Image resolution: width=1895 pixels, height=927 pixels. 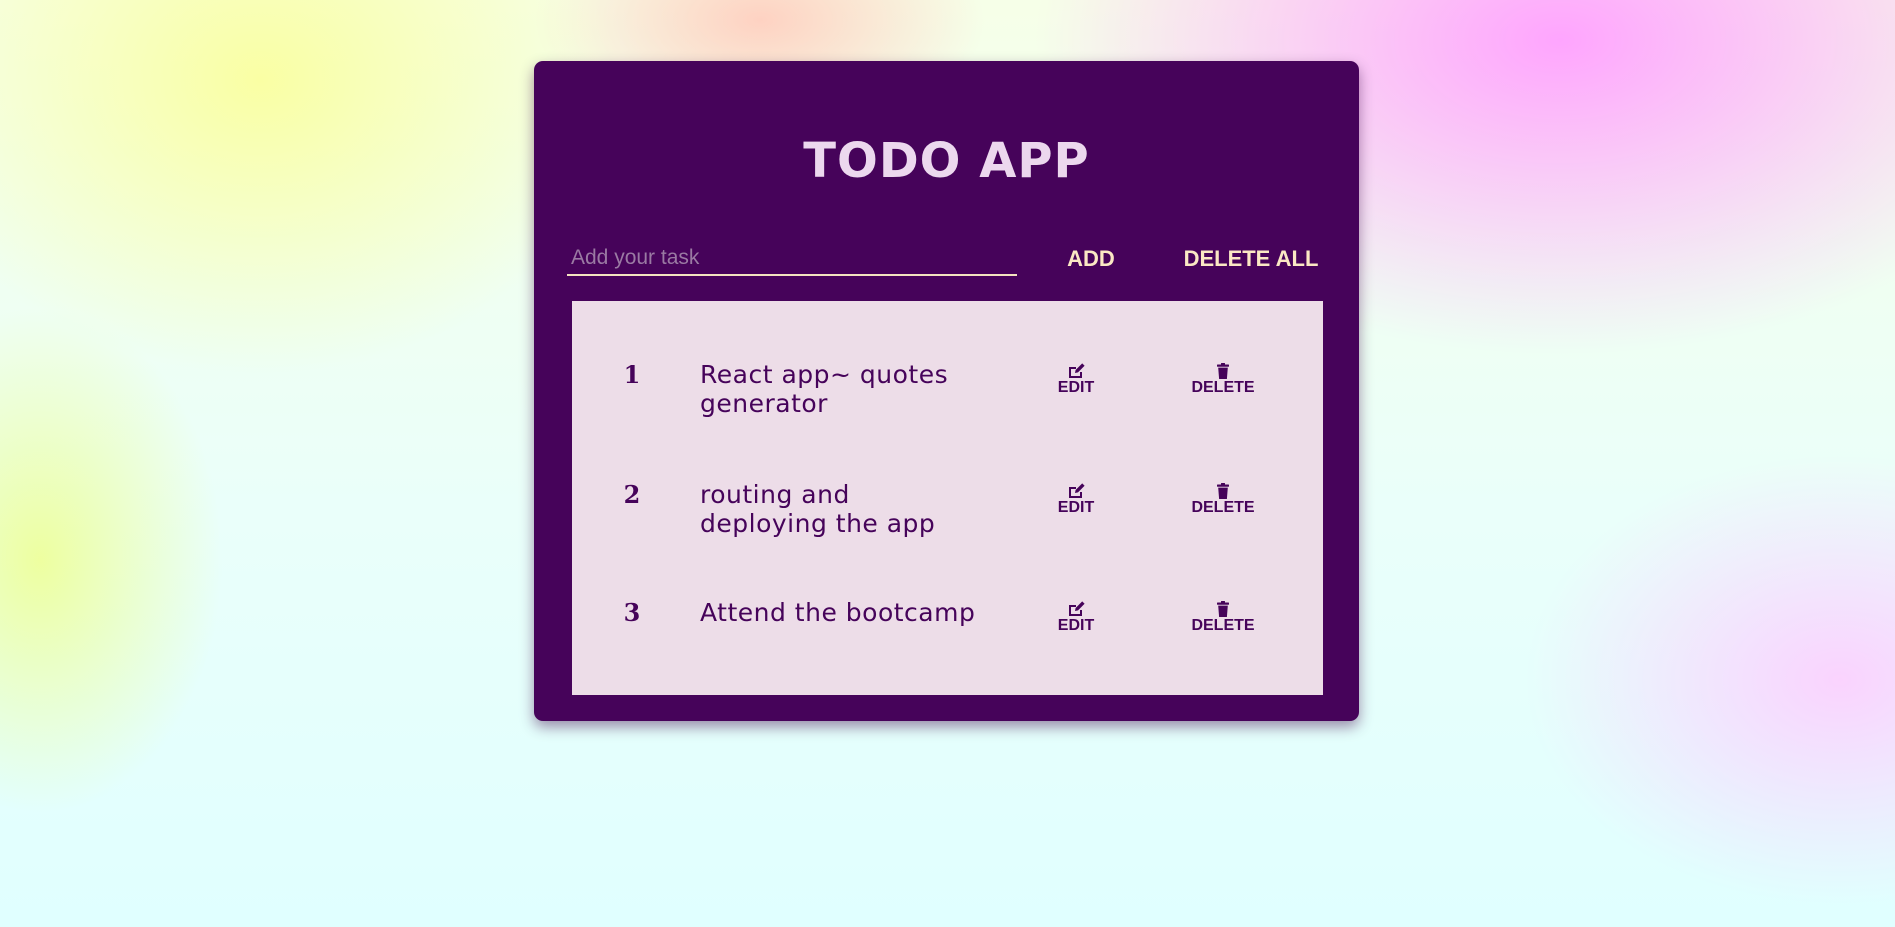 What do you see at coordinates (632, 494) in the screenshot?
I see `task-number: 2` at bounding box center [632, 494].